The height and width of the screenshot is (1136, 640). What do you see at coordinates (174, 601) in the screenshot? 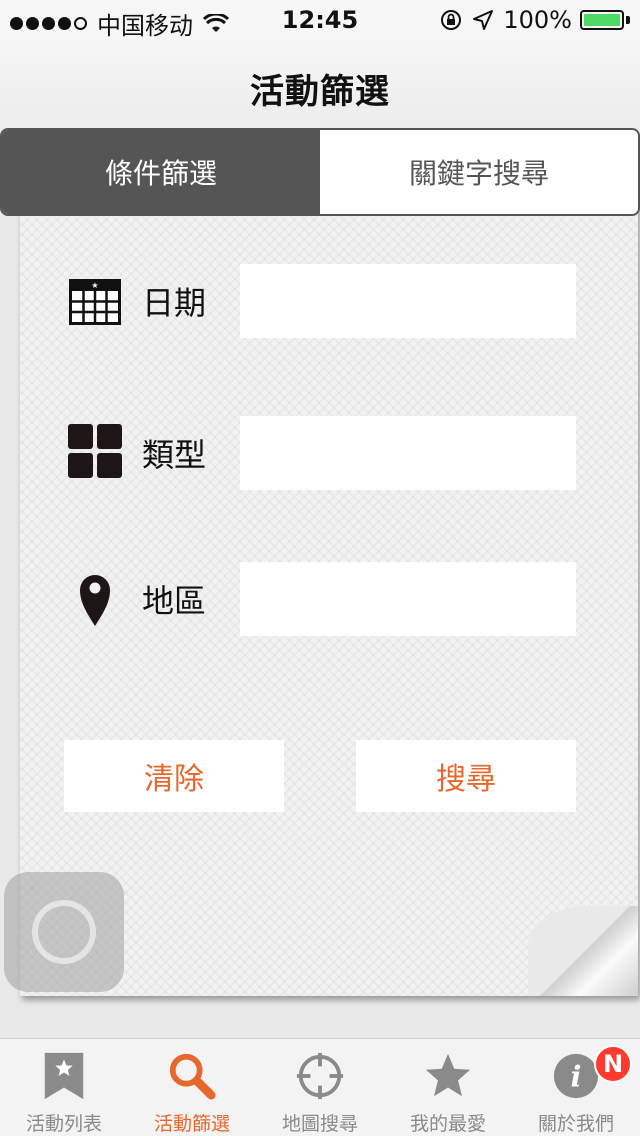
I see `region-label: 地區` at bounding box center [174, 601].